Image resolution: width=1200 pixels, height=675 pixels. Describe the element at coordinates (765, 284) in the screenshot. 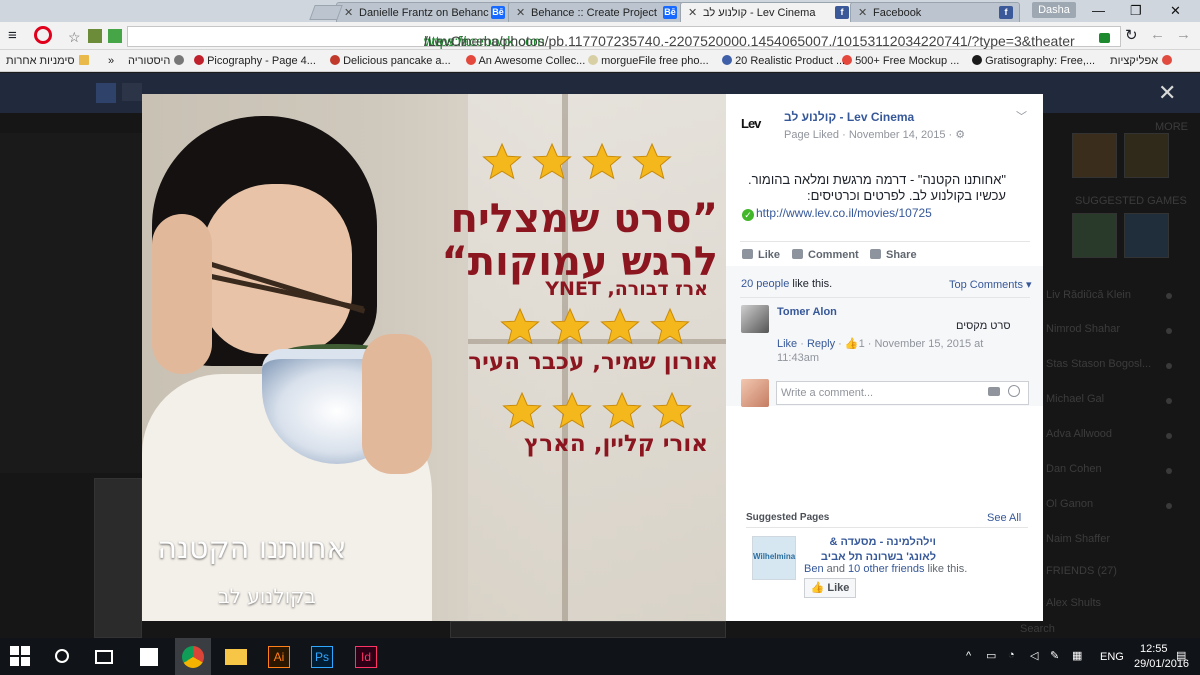

I see `likes-count-link: 20 people` at that location.